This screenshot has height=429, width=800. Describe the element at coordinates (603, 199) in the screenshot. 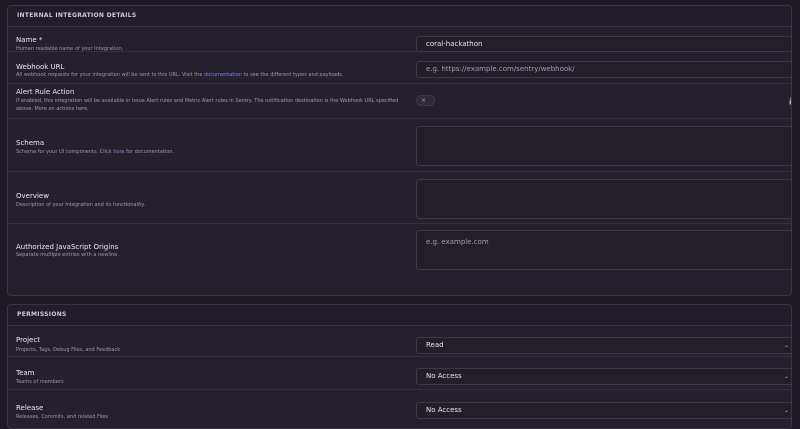

I see `overview-textarea` at that location.